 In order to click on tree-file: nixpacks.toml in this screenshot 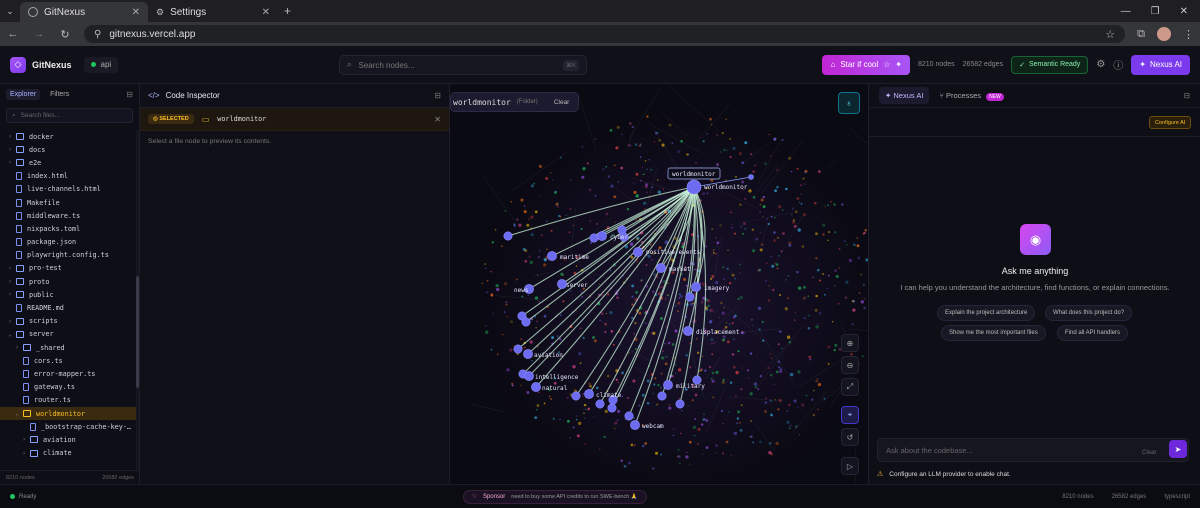, I will do `click(68, 228)`.